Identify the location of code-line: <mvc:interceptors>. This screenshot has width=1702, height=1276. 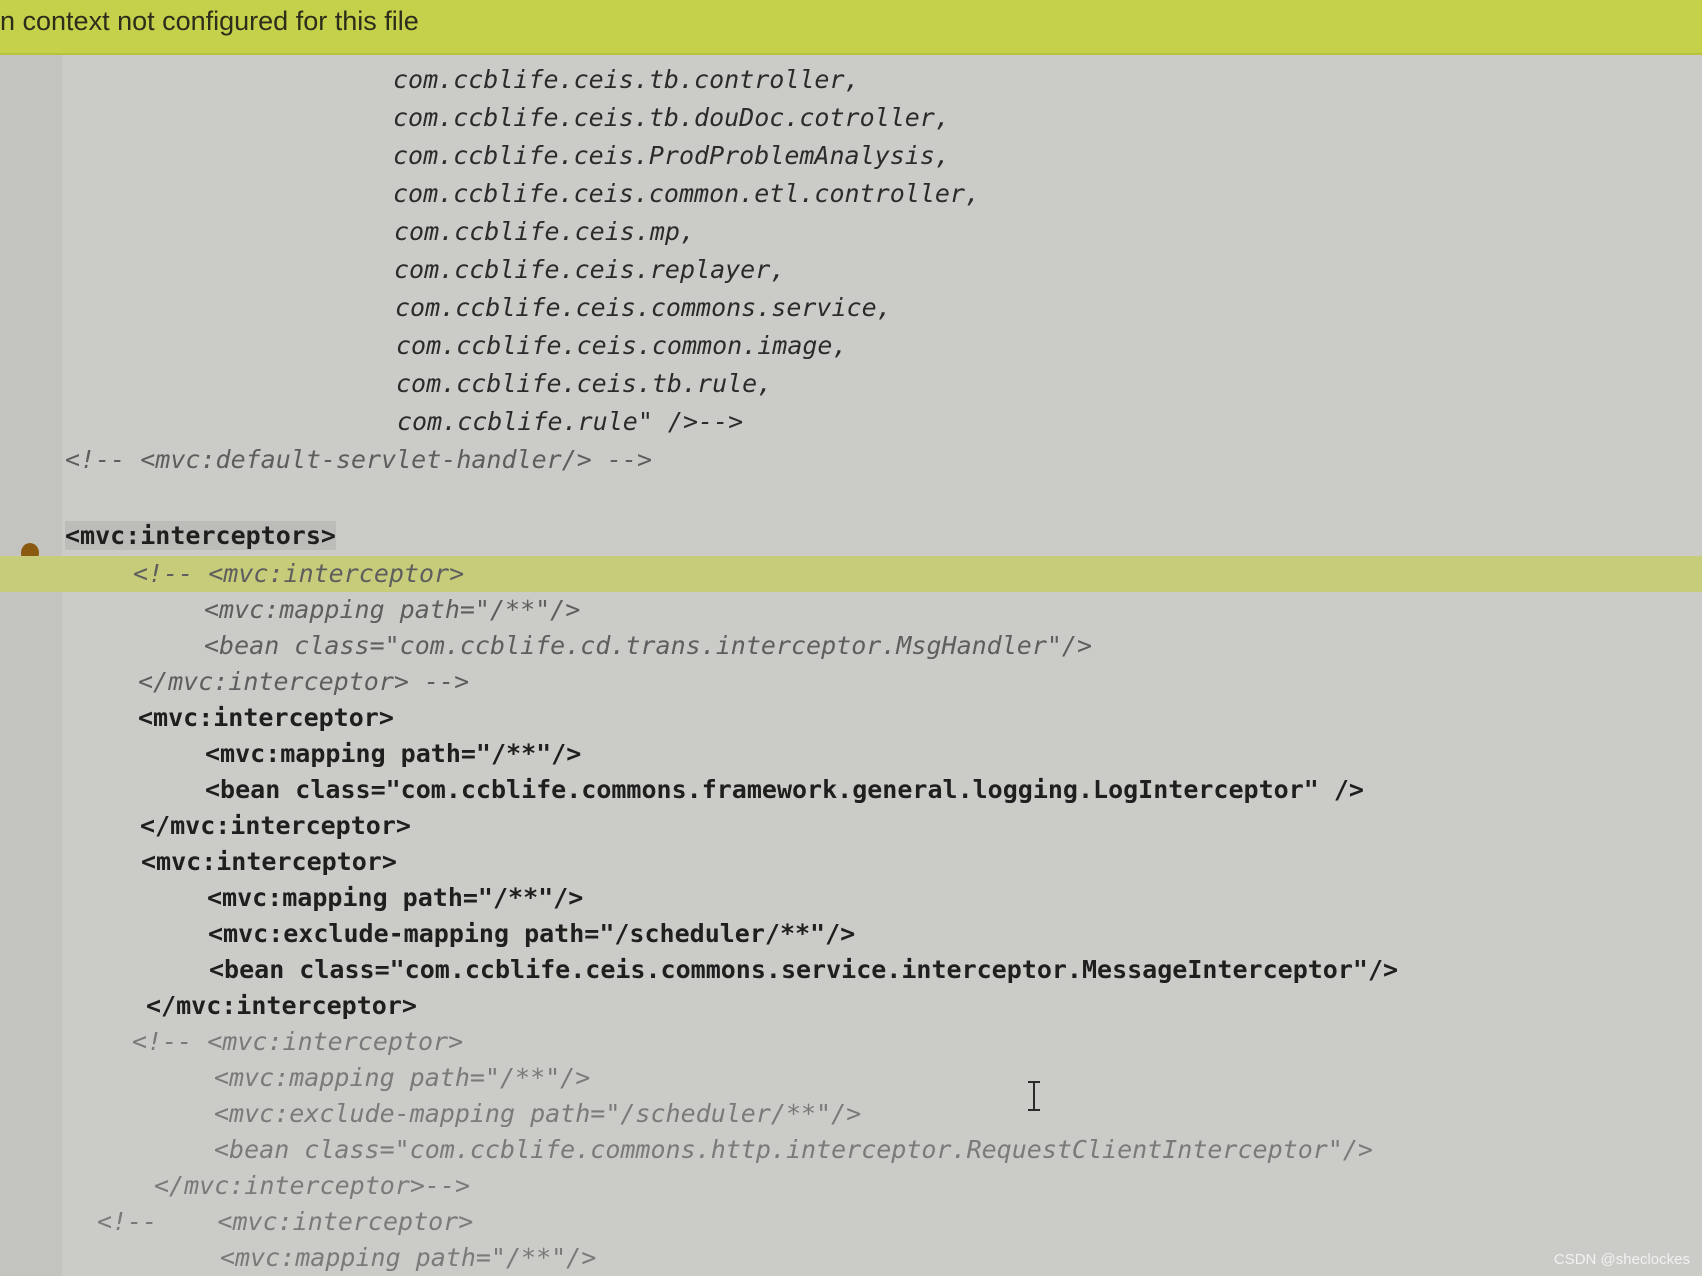
(200, 535).